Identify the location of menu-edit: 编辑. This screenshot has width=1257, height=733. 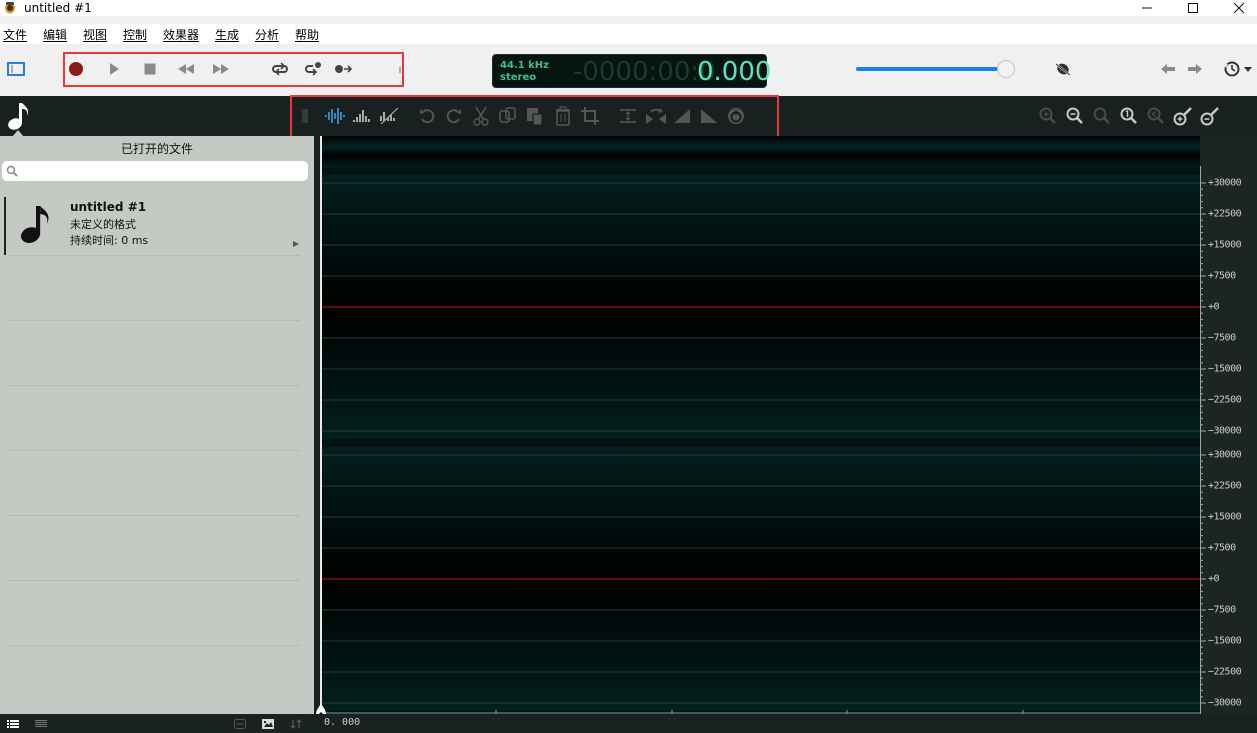
(55, 34).